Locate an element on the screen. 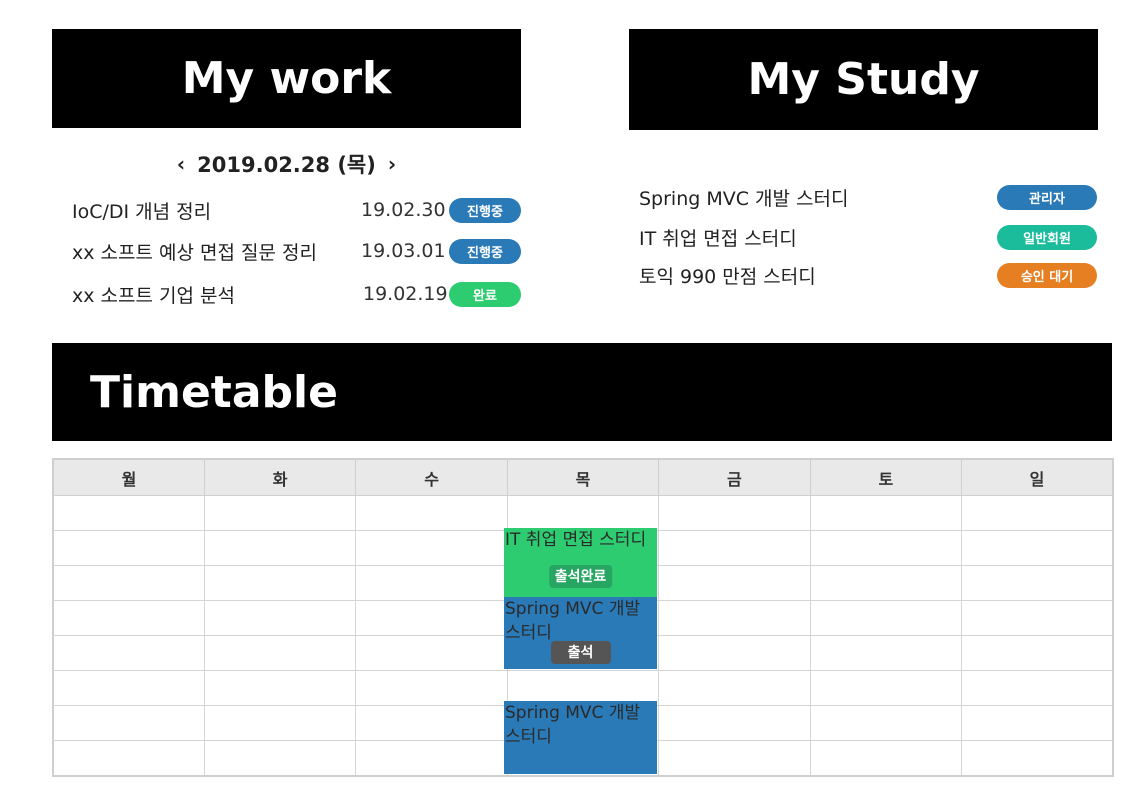 The width and height of the screenshot is (1148, 794). current-date: 2019.02.28 (목) is located at coordinates (286, 165).